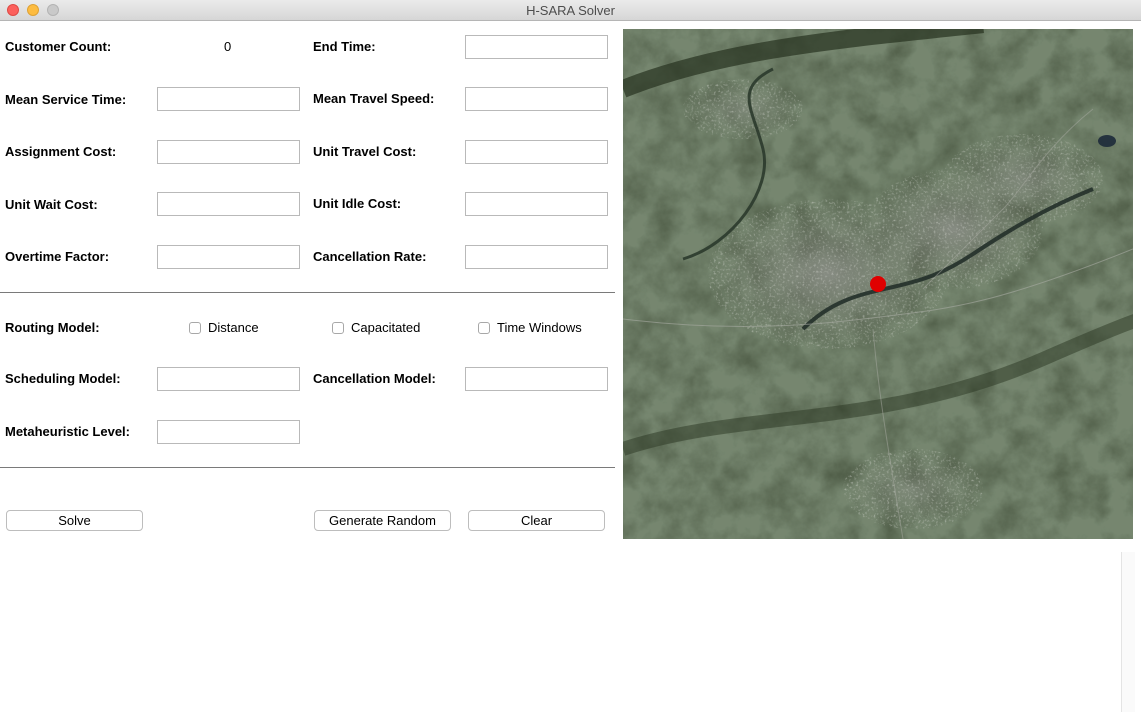 The image size is (1141, 715). I want to click on customer-count-value: 0, so click(228, 46).